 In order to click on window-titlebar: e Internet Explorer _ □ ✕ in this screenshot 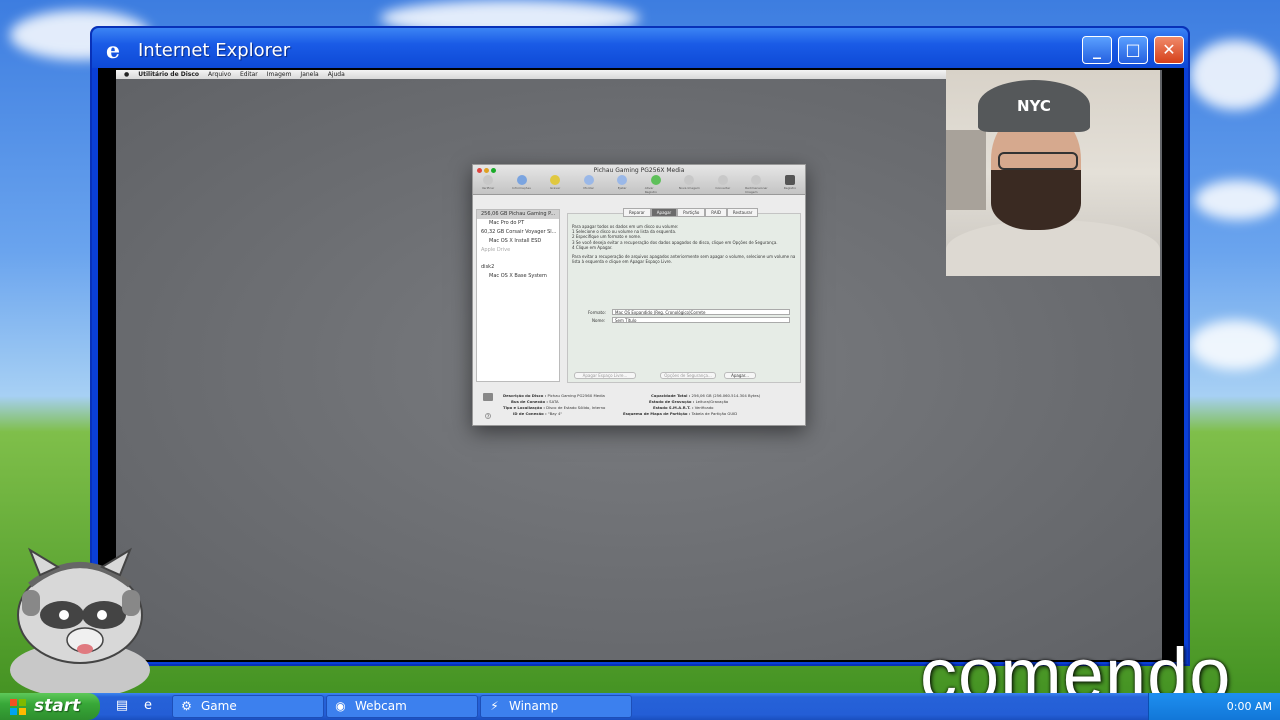, I will do `click(640, 48)`.